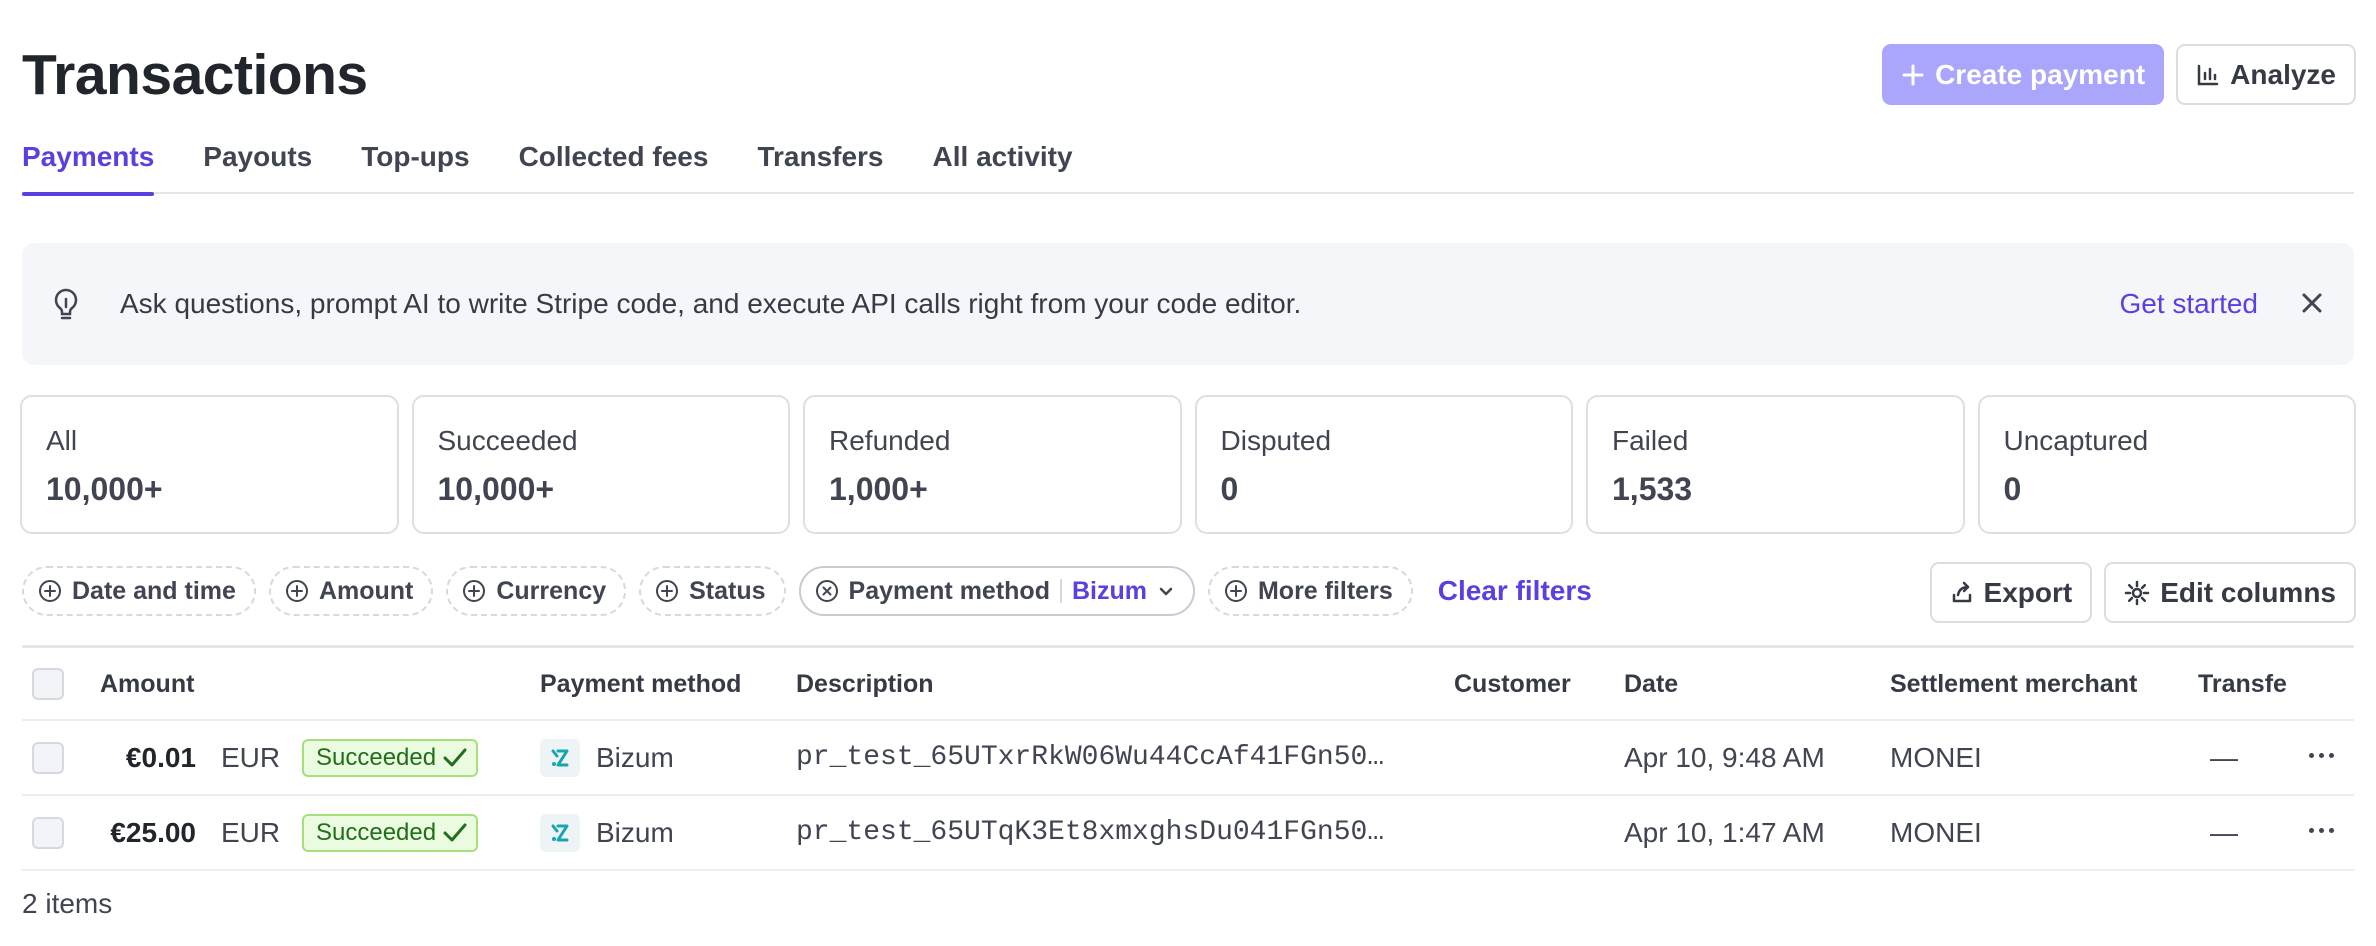 This screenshot has height=946, width=2376. I want to click on edit-columns-button: Edit columns, so click(2230, 592).